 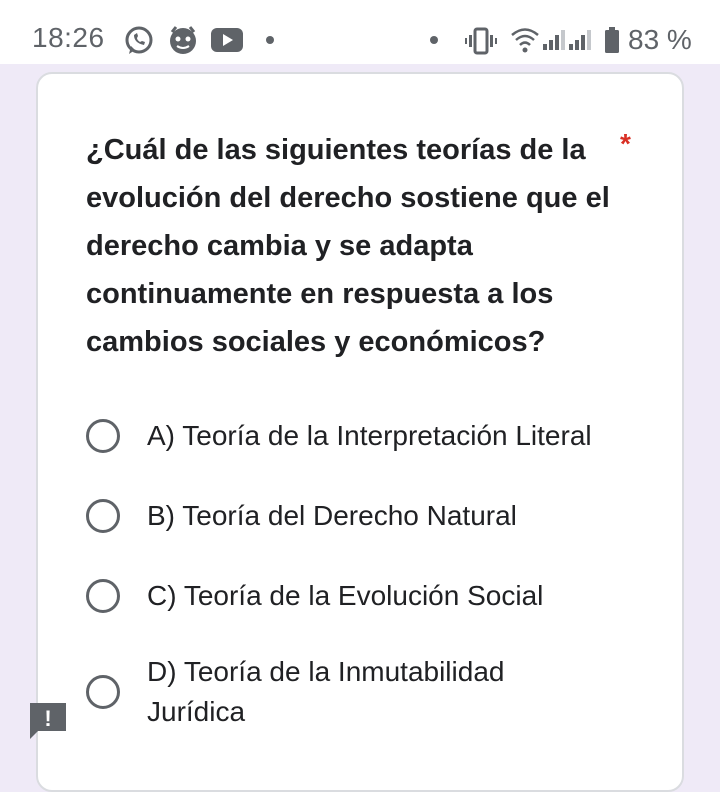 What do you see at coordinates (360, 32) in the screenshot?
I see `status-bar: 18:26 83 %` at bounding box center [360, 32].